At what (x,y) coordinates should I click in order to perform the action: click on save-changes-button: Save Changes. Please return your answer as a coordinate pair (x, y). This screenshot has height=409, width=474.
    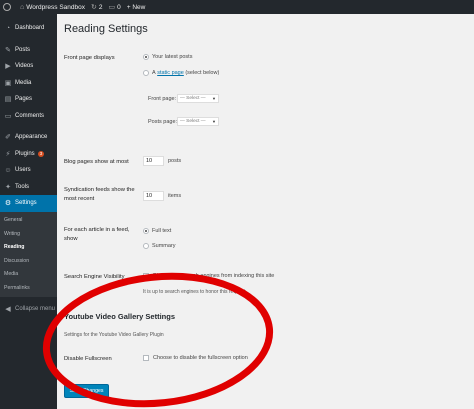
    Looking at the image, I should click on (86, 391).